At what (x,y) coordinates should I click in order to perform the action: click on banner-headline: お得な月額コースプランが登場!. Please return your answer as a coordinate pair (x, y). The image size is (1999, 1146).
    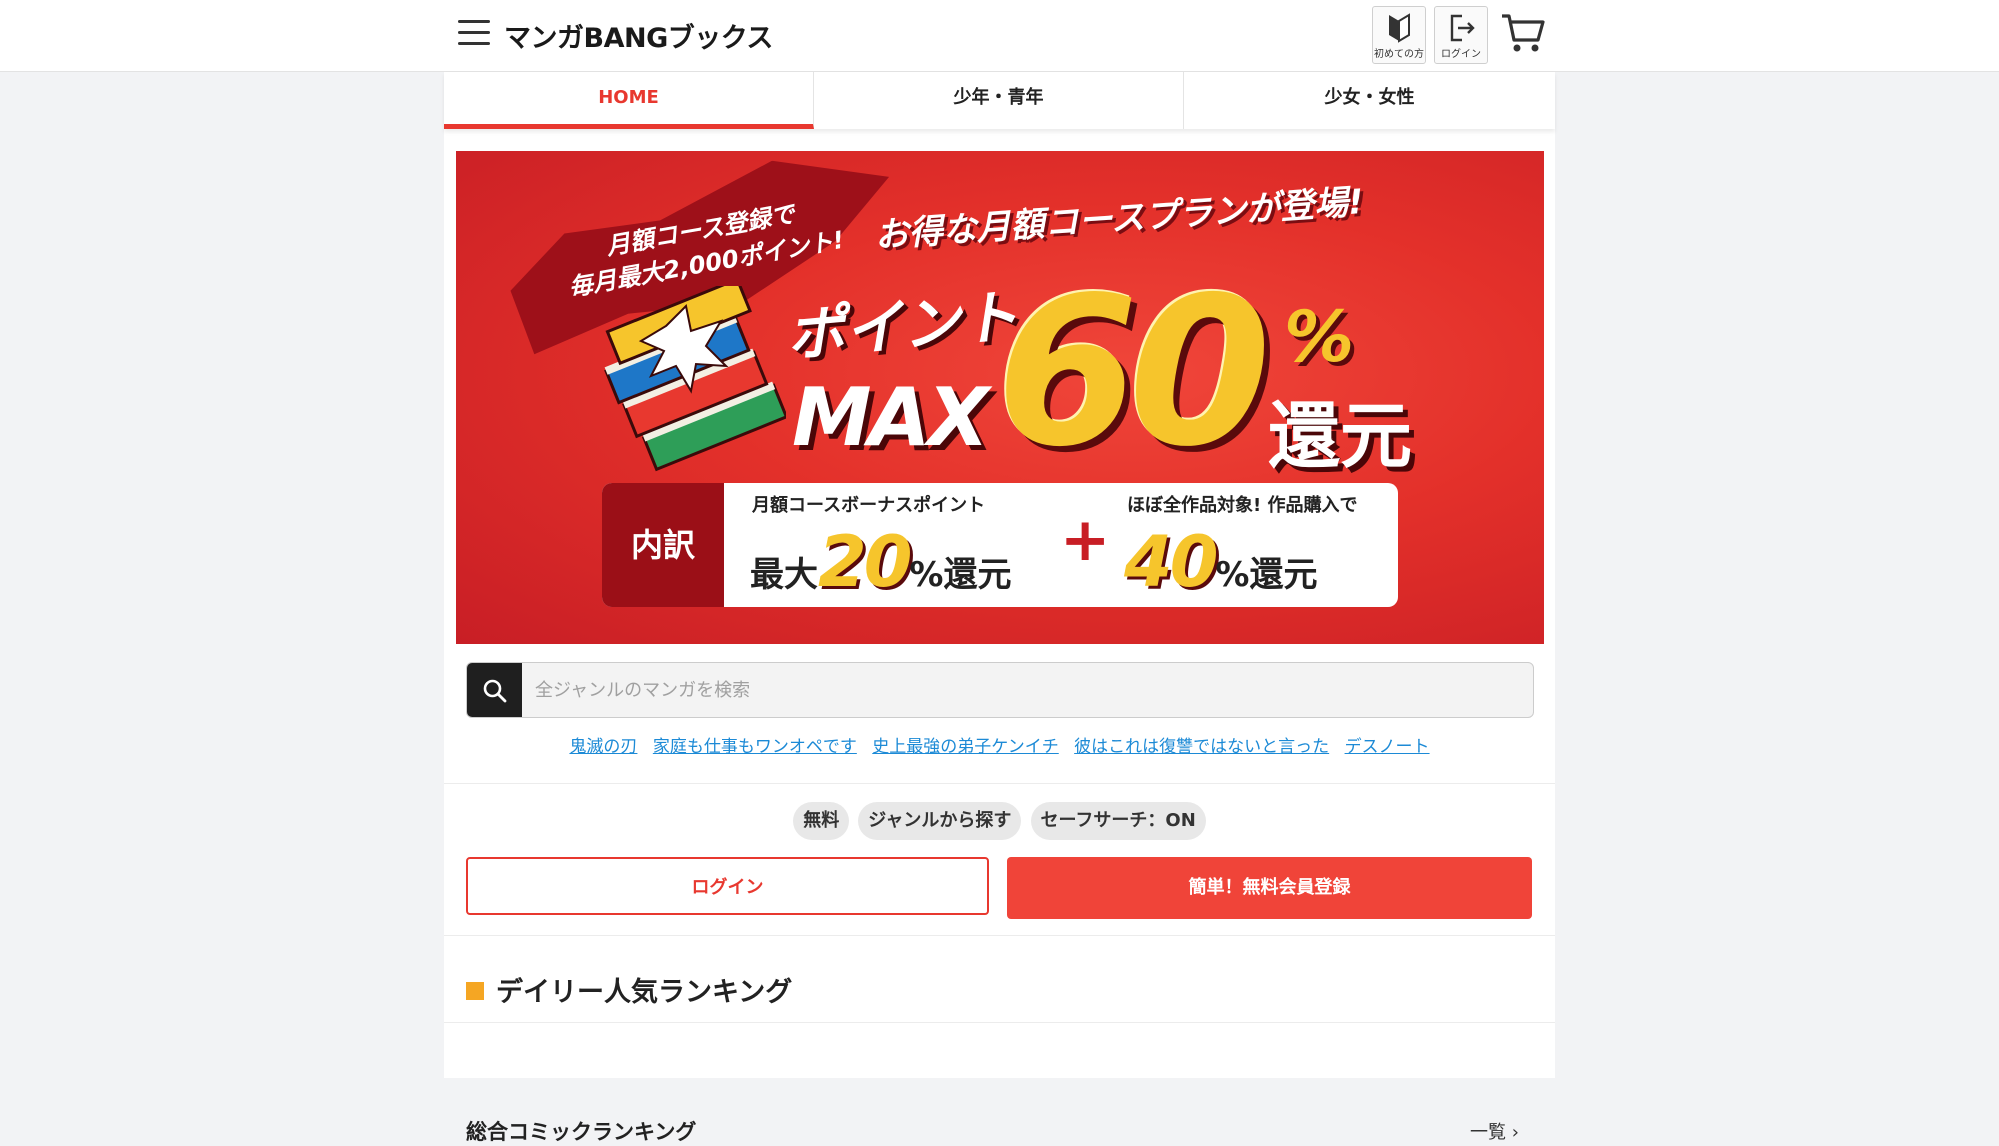
    Looking at the image, I should click on (1119, 219).